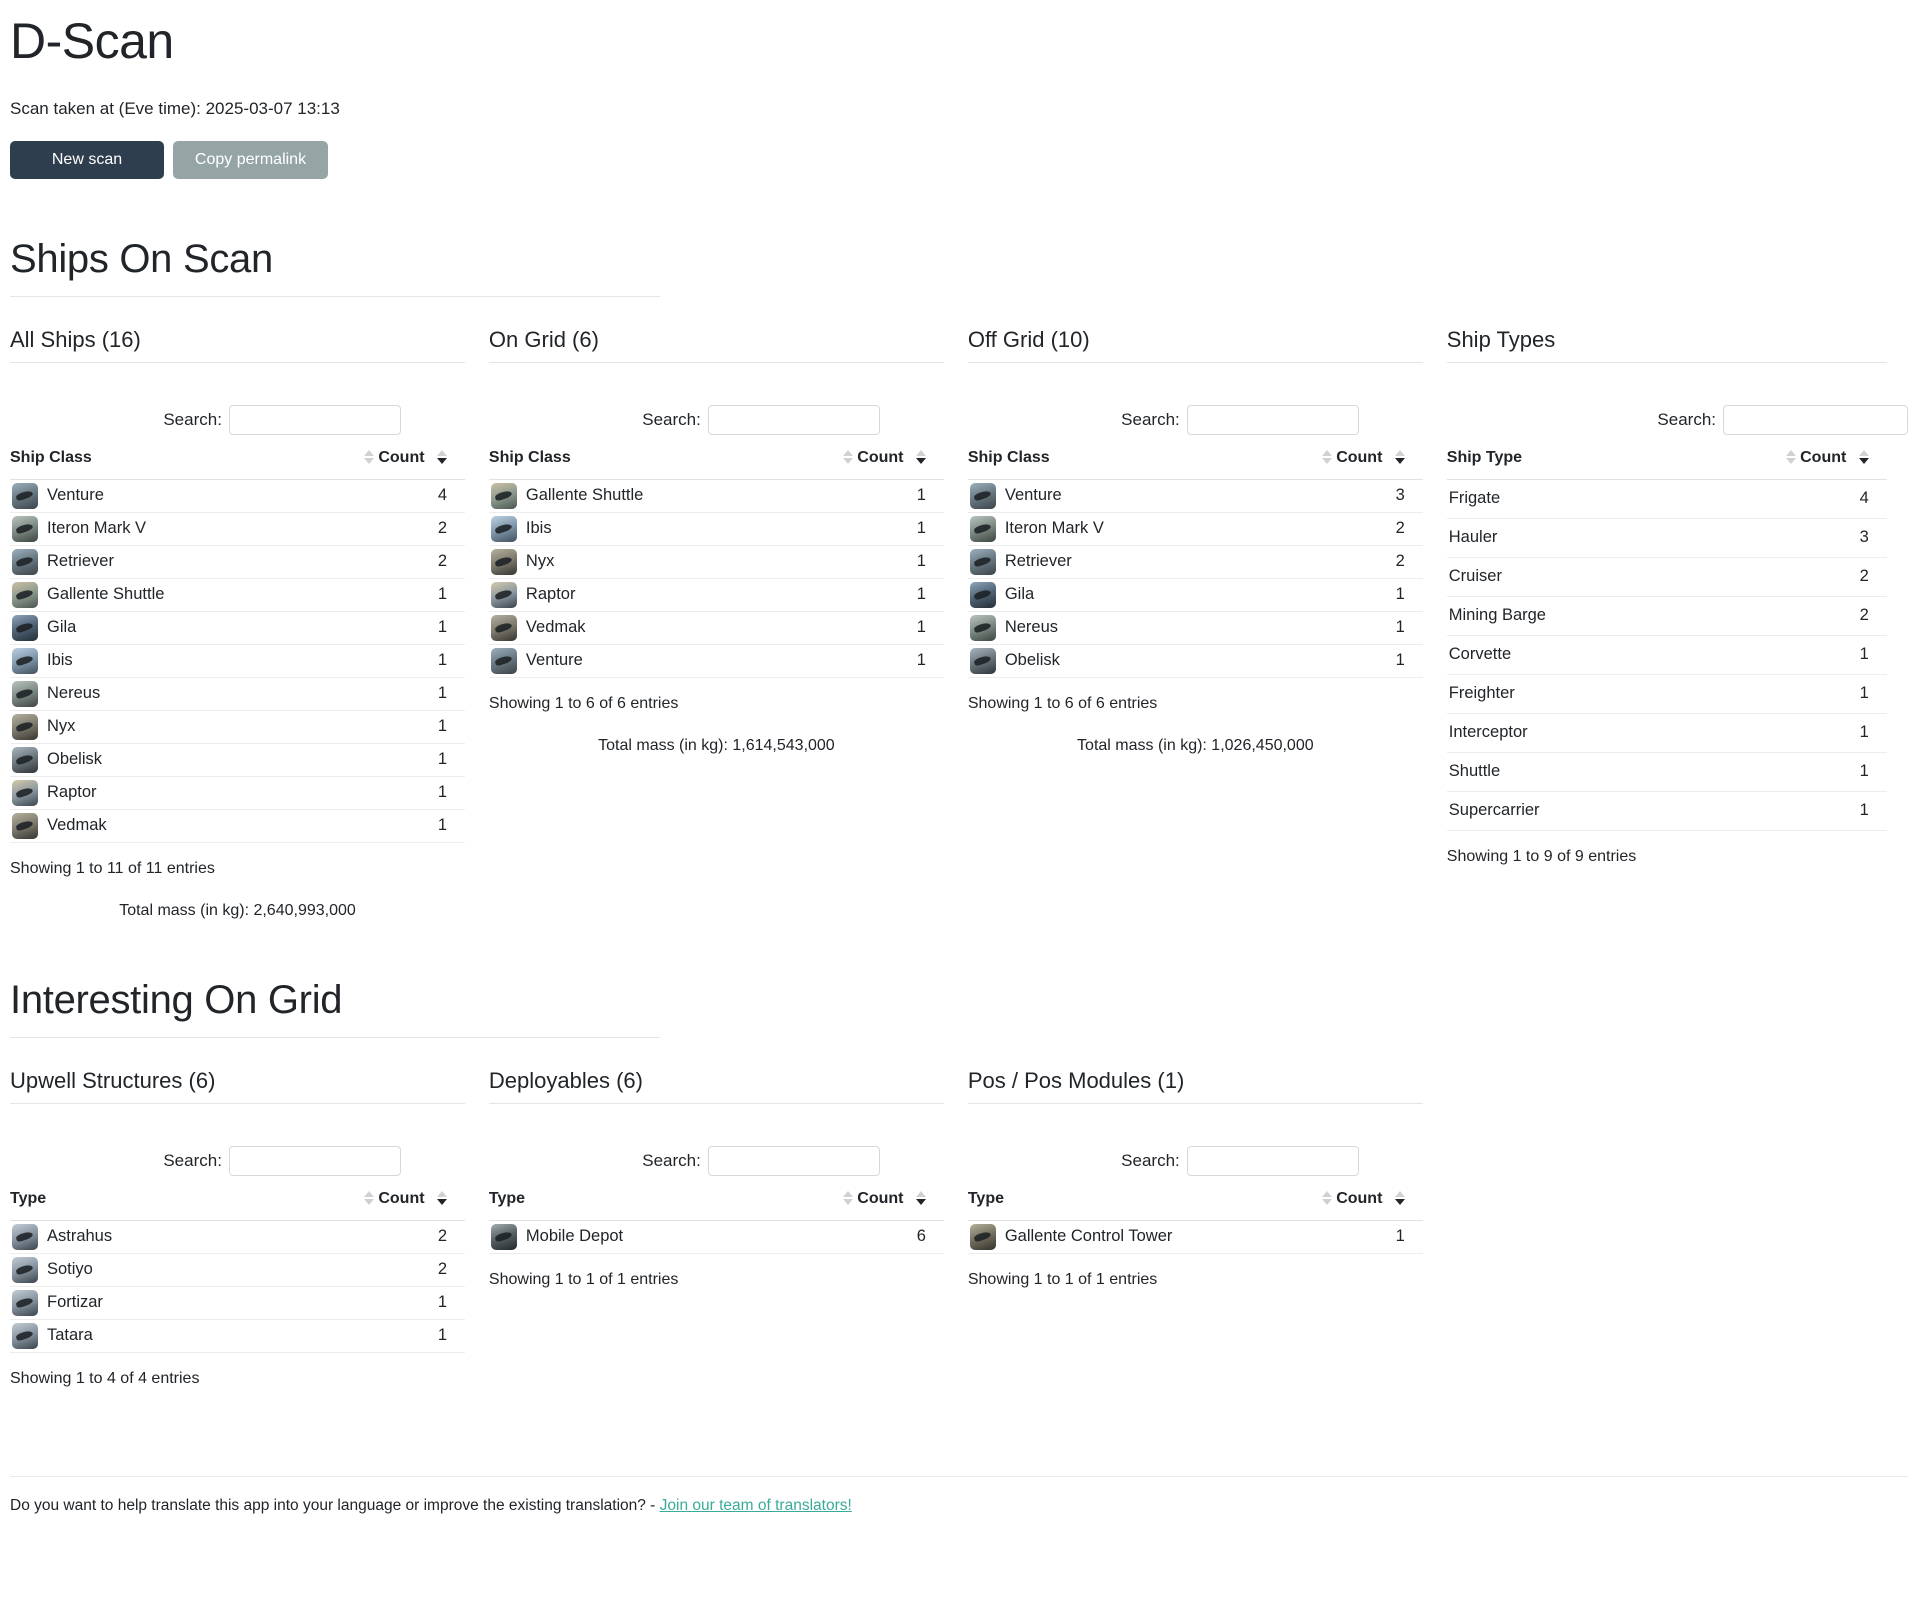 The height and width of the screenshot is (1599, 1918). Describe the element at coordinates (1031, 627) in the screenshot. I see `ship-class-label: Nereus` at that location.